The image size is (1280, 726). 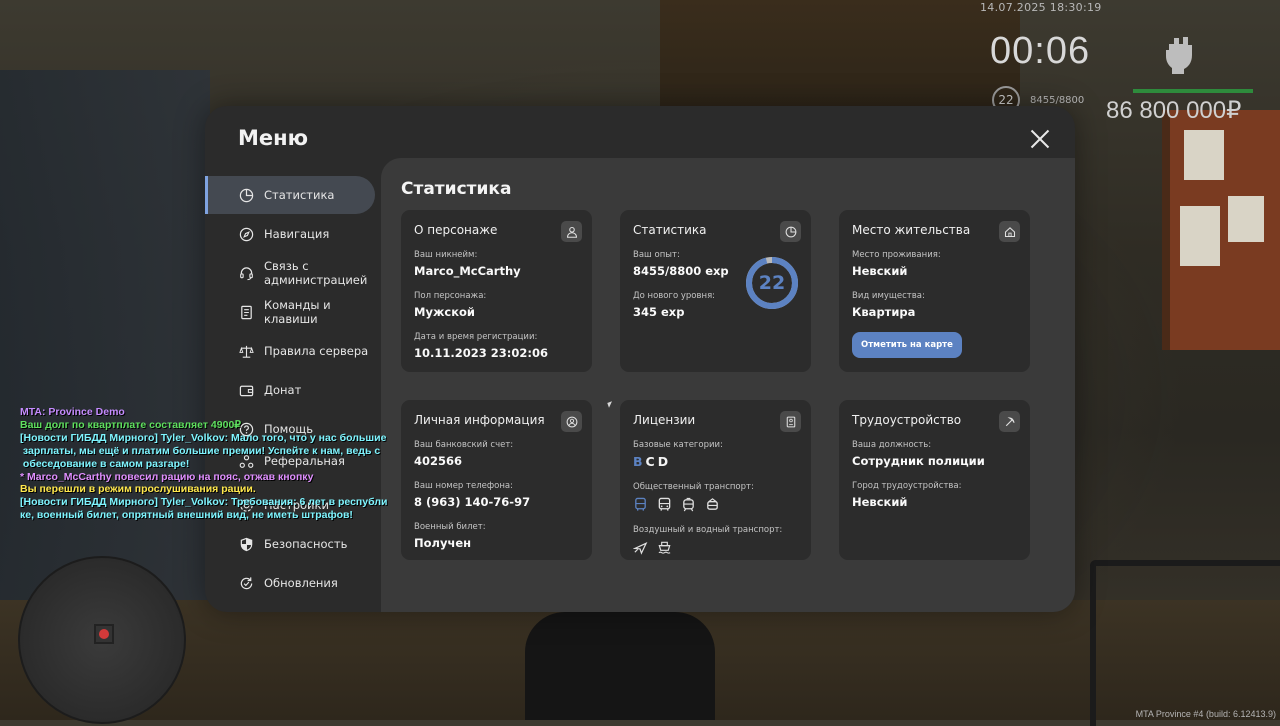 What do you see at coordinates (907, 420) in the screenshot?
I see `card-title: Трудоустройство` at bounding box center [907, 420].